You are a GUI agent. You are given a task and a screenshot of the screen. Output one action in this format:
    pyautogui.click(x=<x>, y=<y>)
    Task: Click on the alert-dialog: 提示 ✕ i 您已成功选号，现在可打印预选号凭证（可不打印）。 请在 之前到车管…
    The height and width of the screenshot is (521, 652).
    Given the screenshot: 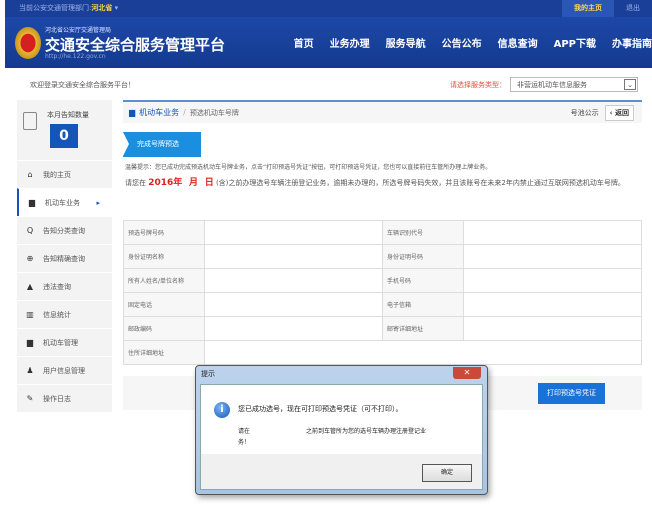 What is the action you would take?
    pyautogui.click(x=341, y=430)
    